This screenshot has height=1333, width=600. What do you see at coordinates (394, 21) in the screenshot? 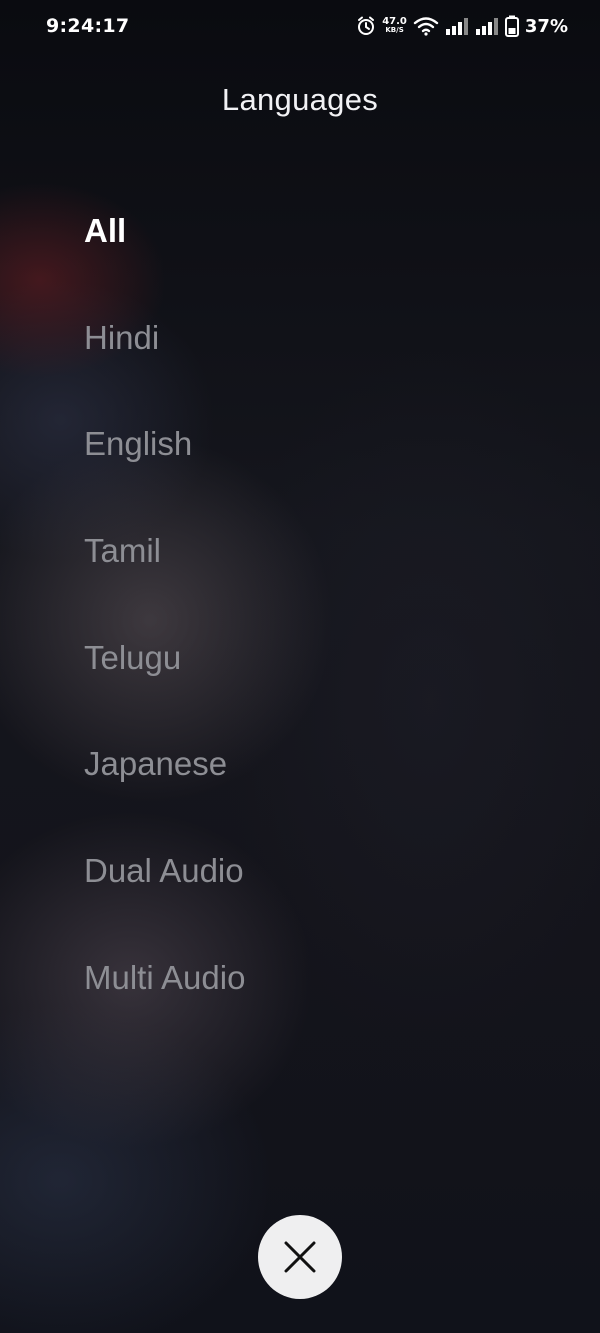
I see `network-speed-value: 47.0` at bounding box center [394, 21].